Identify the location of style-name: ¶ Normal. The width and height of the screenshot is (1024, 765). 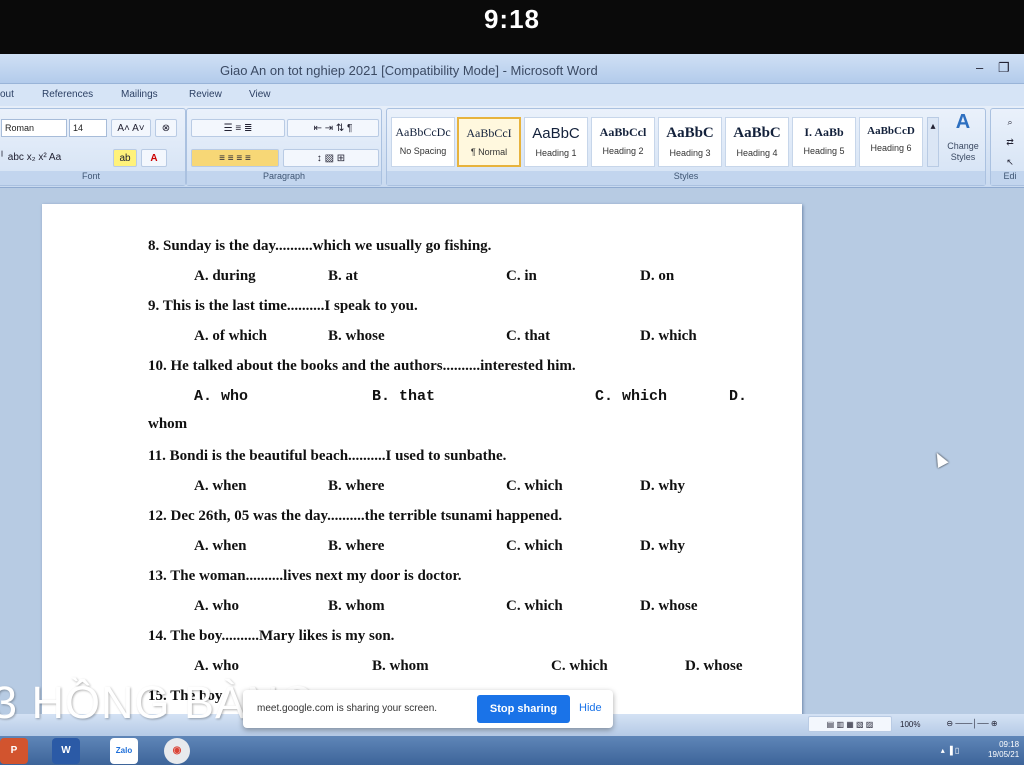
(489, 152).